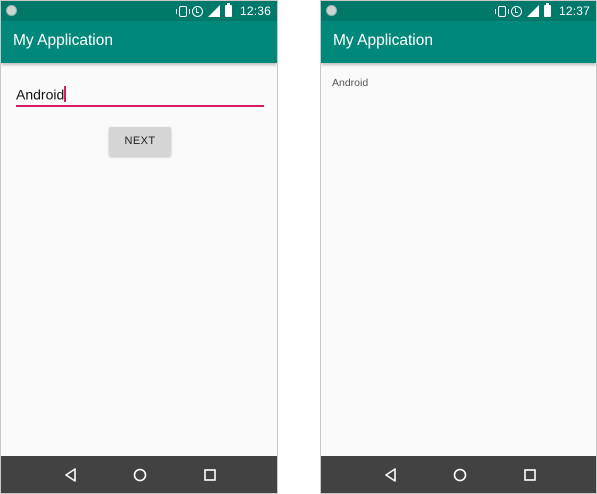  I want to click on status-time: 12:36, so click(255, 11).